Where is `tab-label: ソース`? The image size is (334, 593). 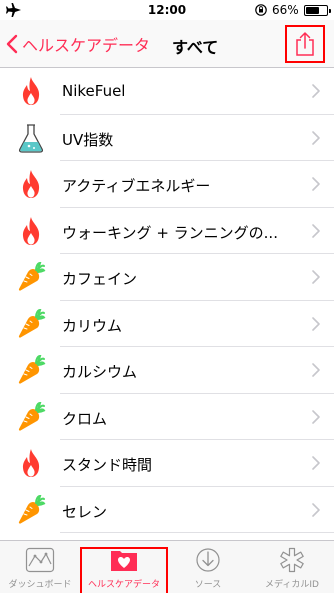 tab-label: ソース is located at coordinates (208, 585).